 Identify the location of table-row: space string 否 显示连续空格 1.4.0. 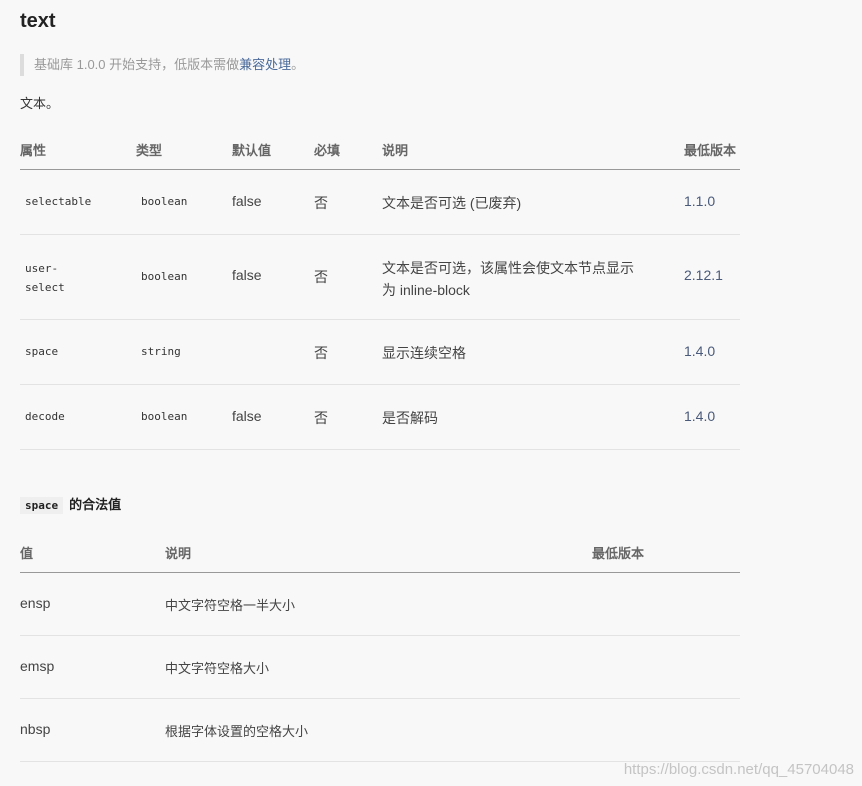
(380, 352).